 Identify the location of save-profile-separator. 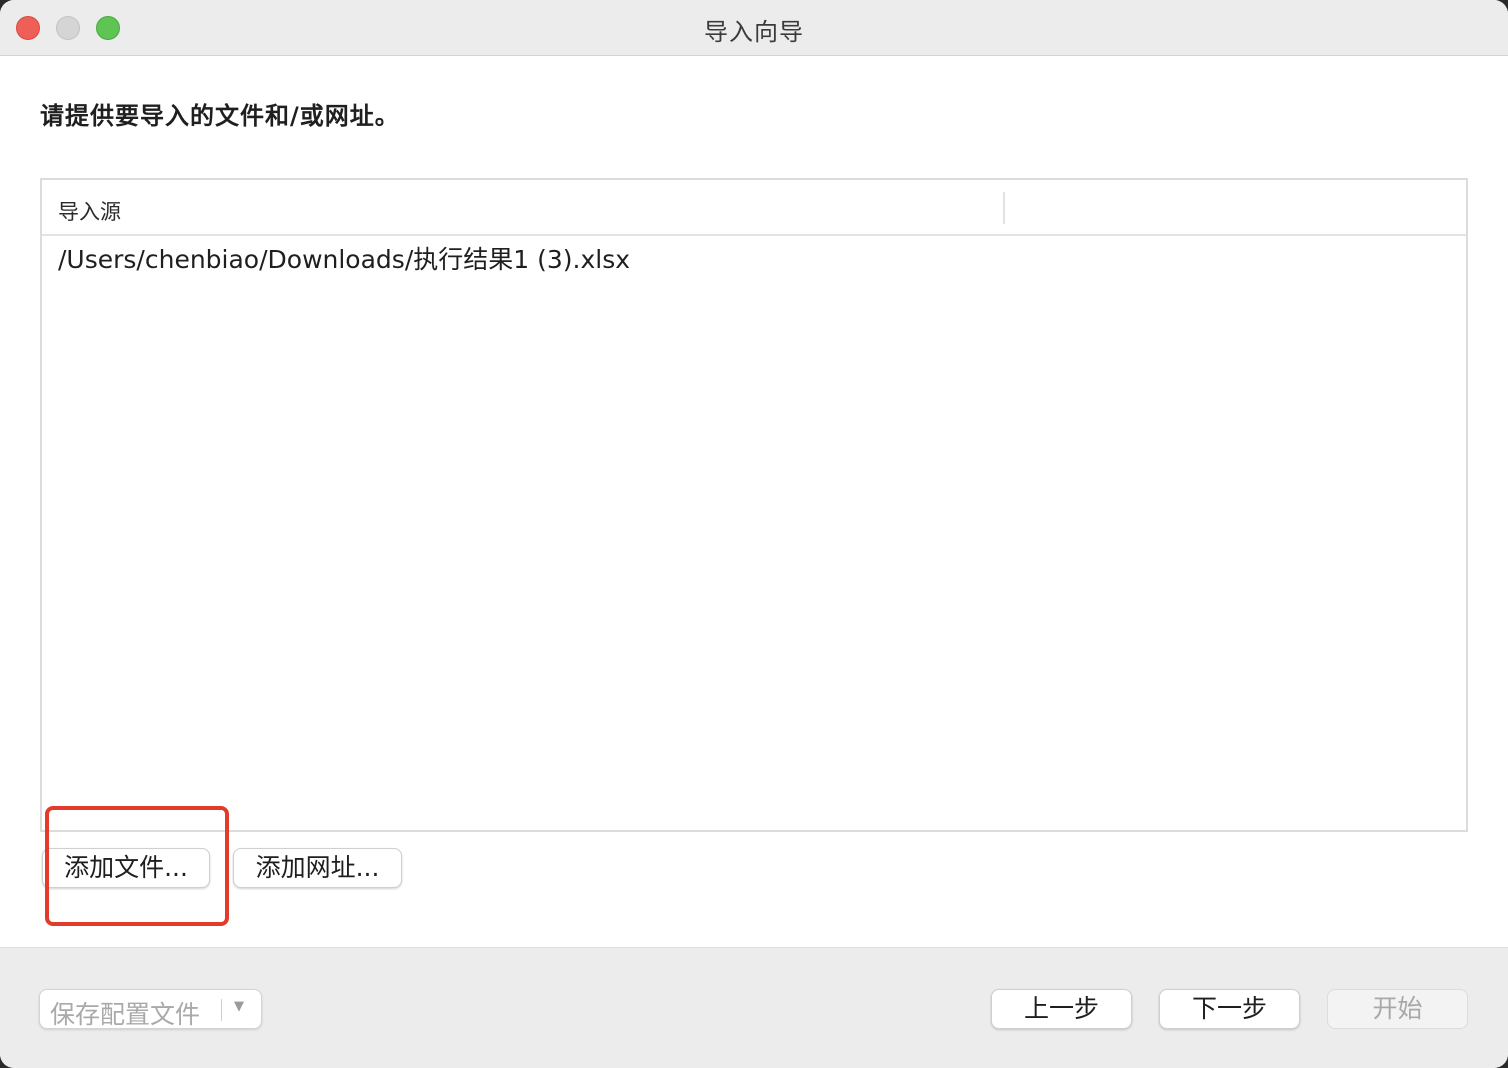
(221, 1010).